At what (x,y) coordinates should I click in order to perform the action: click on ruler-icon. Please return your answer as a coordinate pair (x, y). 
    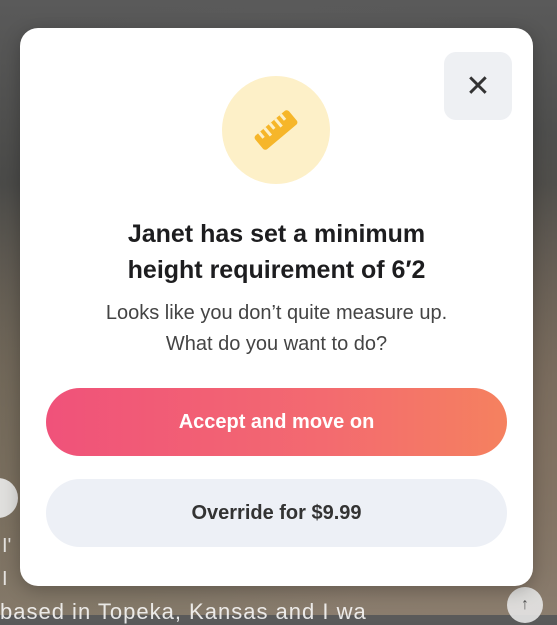
    Looking at the image, I should click on (276, 130).